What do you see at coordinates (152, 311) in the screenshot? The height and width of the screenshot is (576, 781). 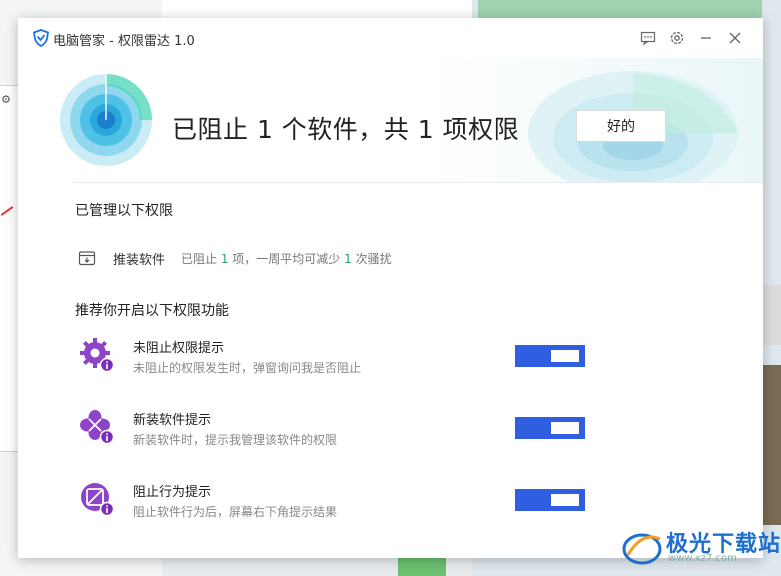 I see `recommend-section-title: 推荐你开启以下权限功能` at bounding box center [152, 311].